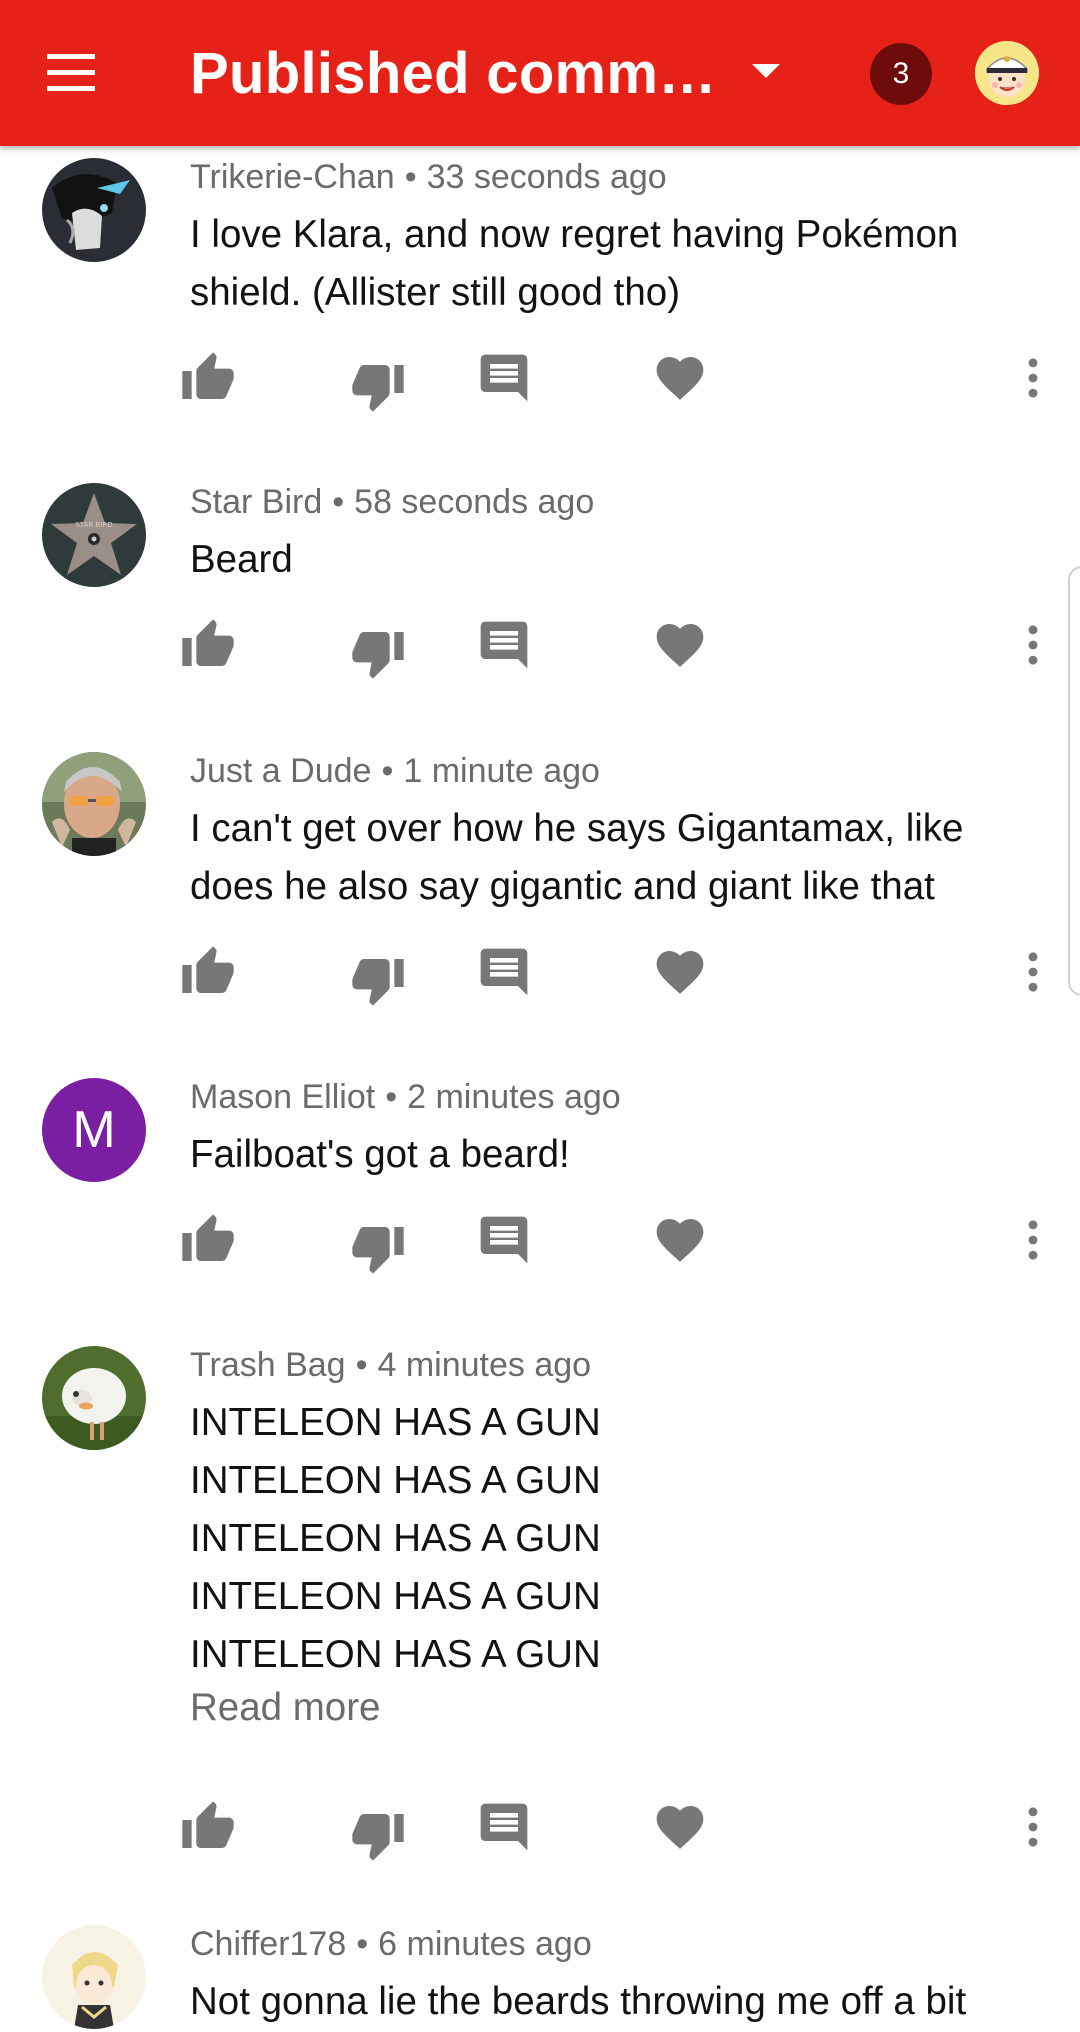 The width and height of the screenshot is (1080, 2032). Describe the element at coordinates (280, 771) in the screenshot. I see `comment-author: Just a Dude` at that location.